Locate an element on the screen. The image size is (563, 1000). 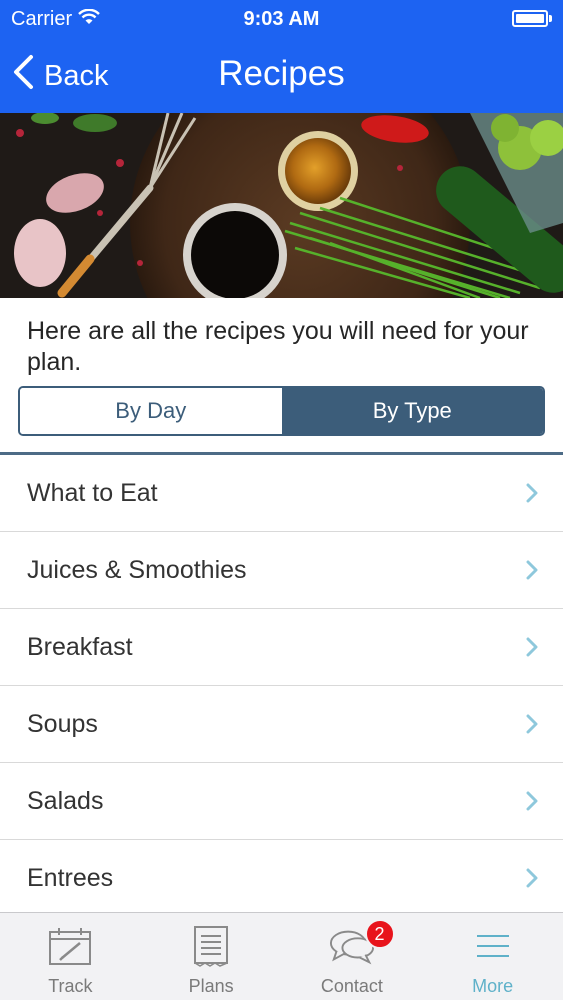
status-time: 9:03 AM is located at coordinates (281, 19).